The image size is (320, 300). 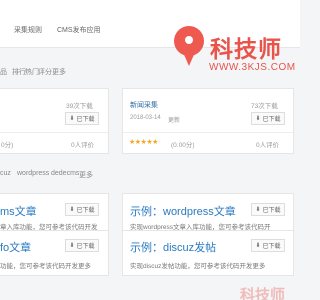 I want to click on filter-item: dedecms, so click(x=65, y=173).